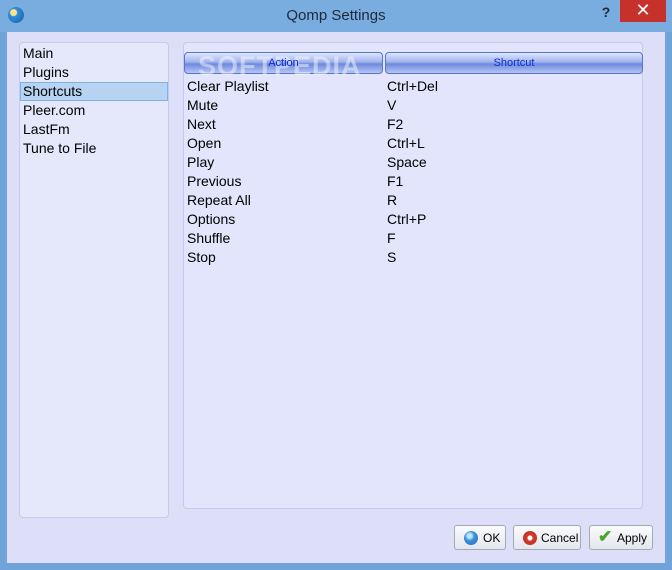  What do you see at coordinates (391, 238) in the screenshot?
I see `shortcut-cell: F` at bounding box center [391, 238].